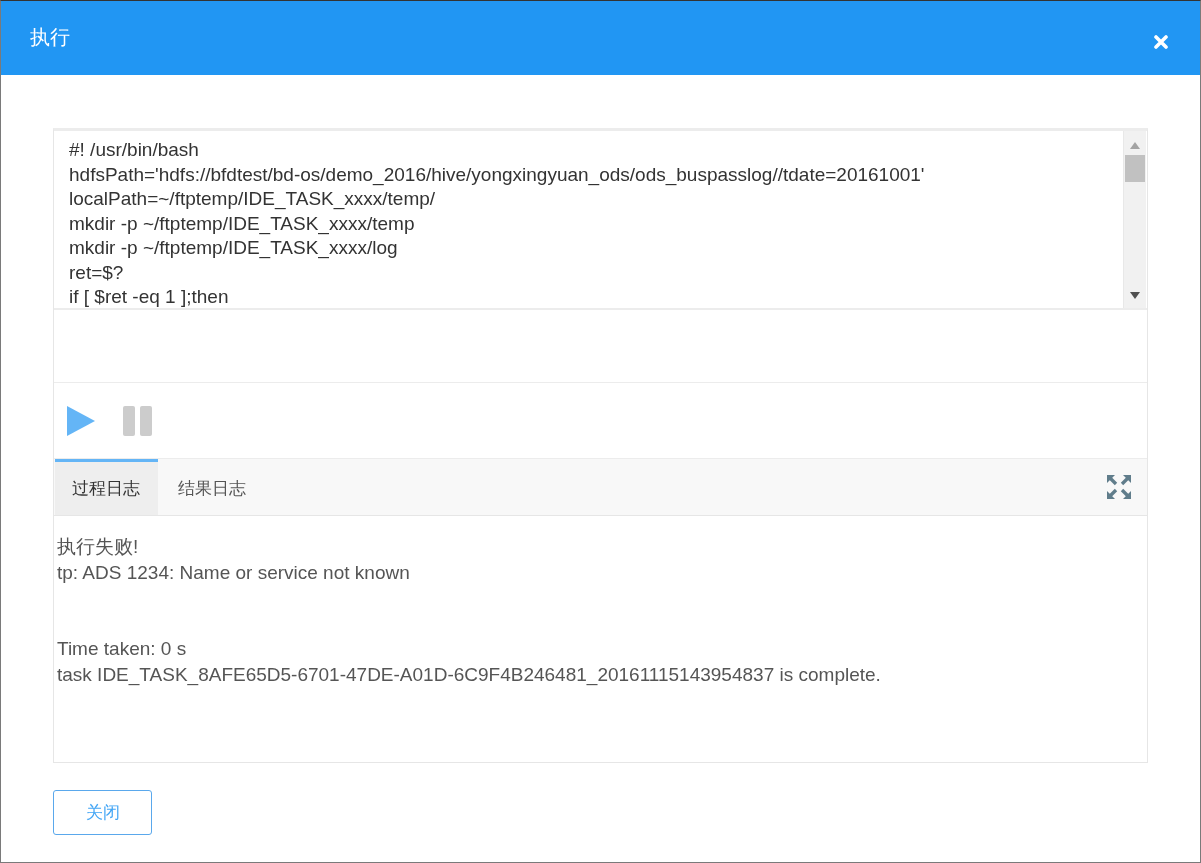 This screenshot has height=863, width=1201. I want to click on log-line: task IDE_TASK_8AFE65D5-6701-47DE-A01D-6C9F4B246481_20161115143954837 is complete., so click(469, 674).